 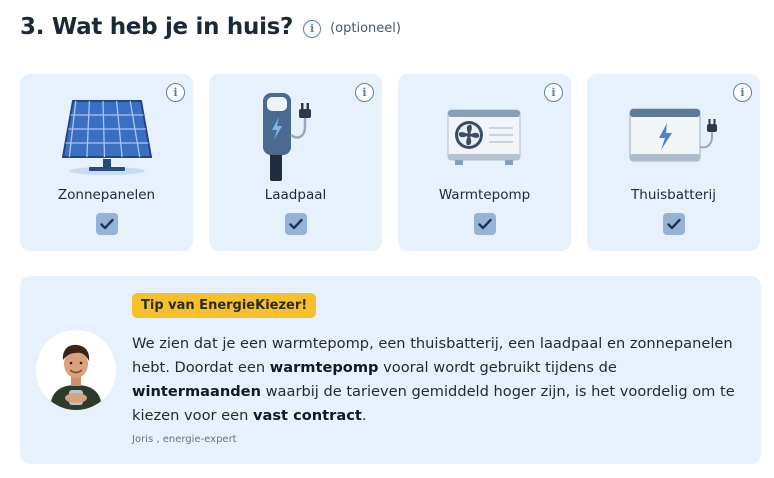 What do you see at coordinates (224, 305) in the screenshot?
I see `tip-badge: Tip van EnergieKiezer!` at bounding box center [224, 305].